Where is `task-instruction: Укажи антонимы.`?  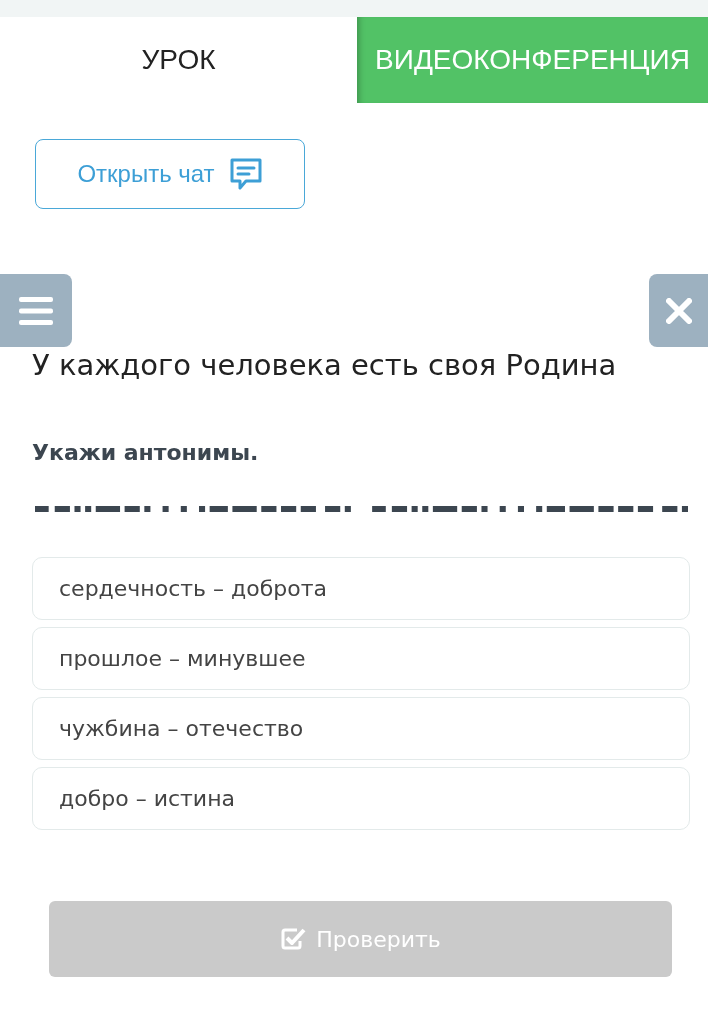 task-instruction: Укажи антонимы. is located at coordinates (146, 453).